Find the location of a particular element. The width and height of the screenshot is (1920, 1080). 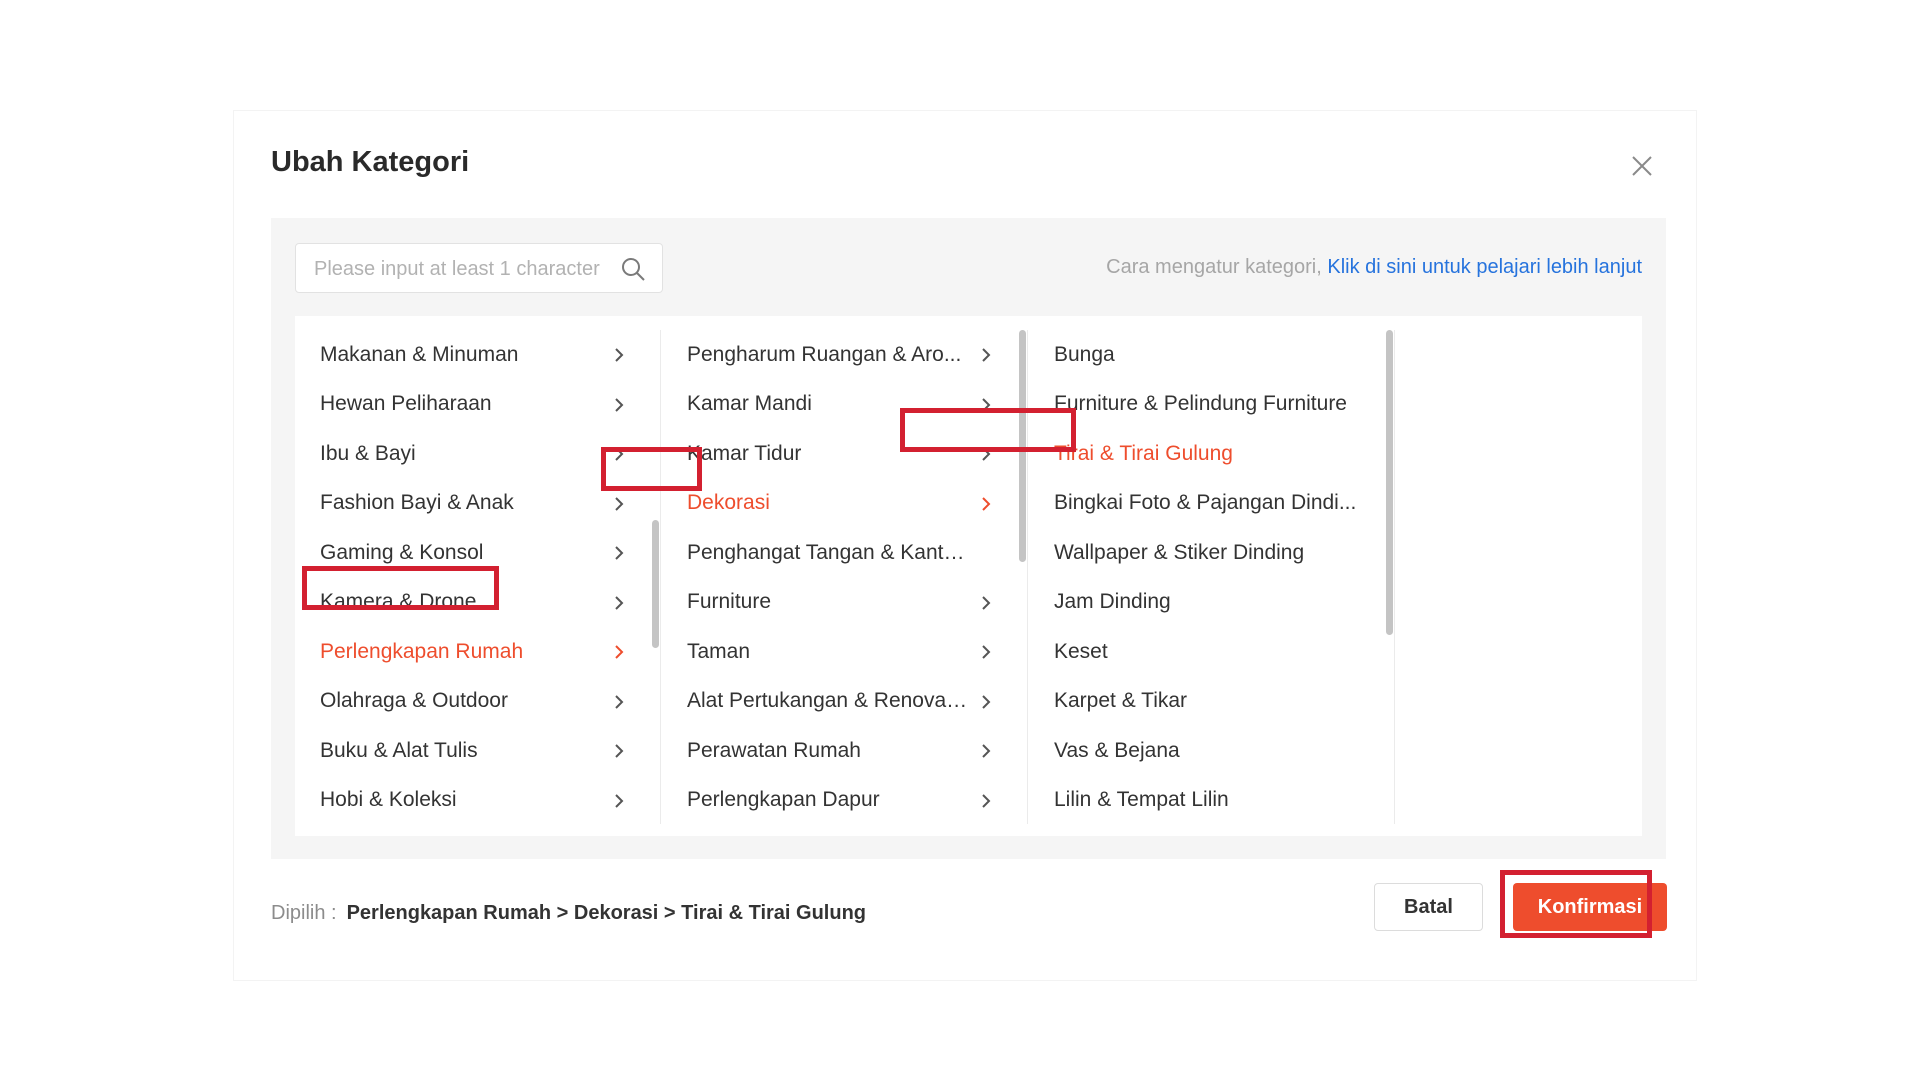

category-item: Perlengkapan Dapur is located at coordinates (844, 800).